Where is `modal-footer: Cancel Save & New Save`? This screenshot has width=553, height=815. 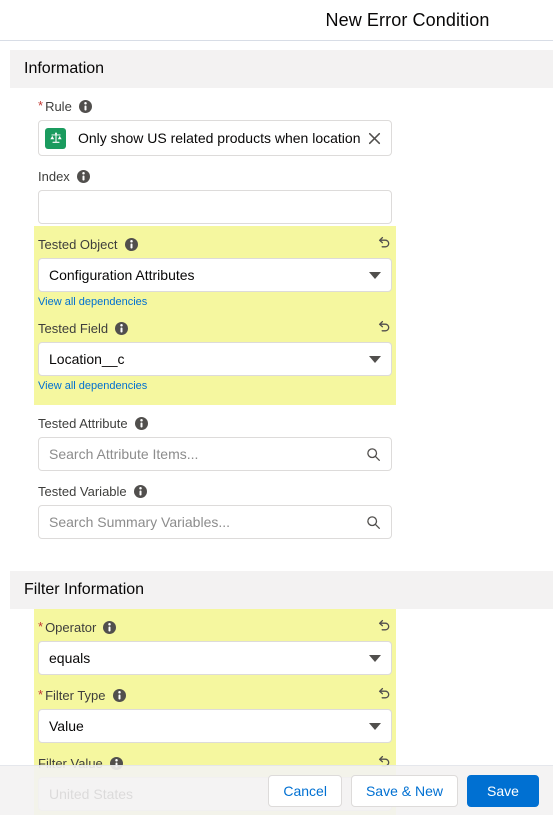
modal-footer: Cancel Save & New Save is located at coordinates (276, 790).